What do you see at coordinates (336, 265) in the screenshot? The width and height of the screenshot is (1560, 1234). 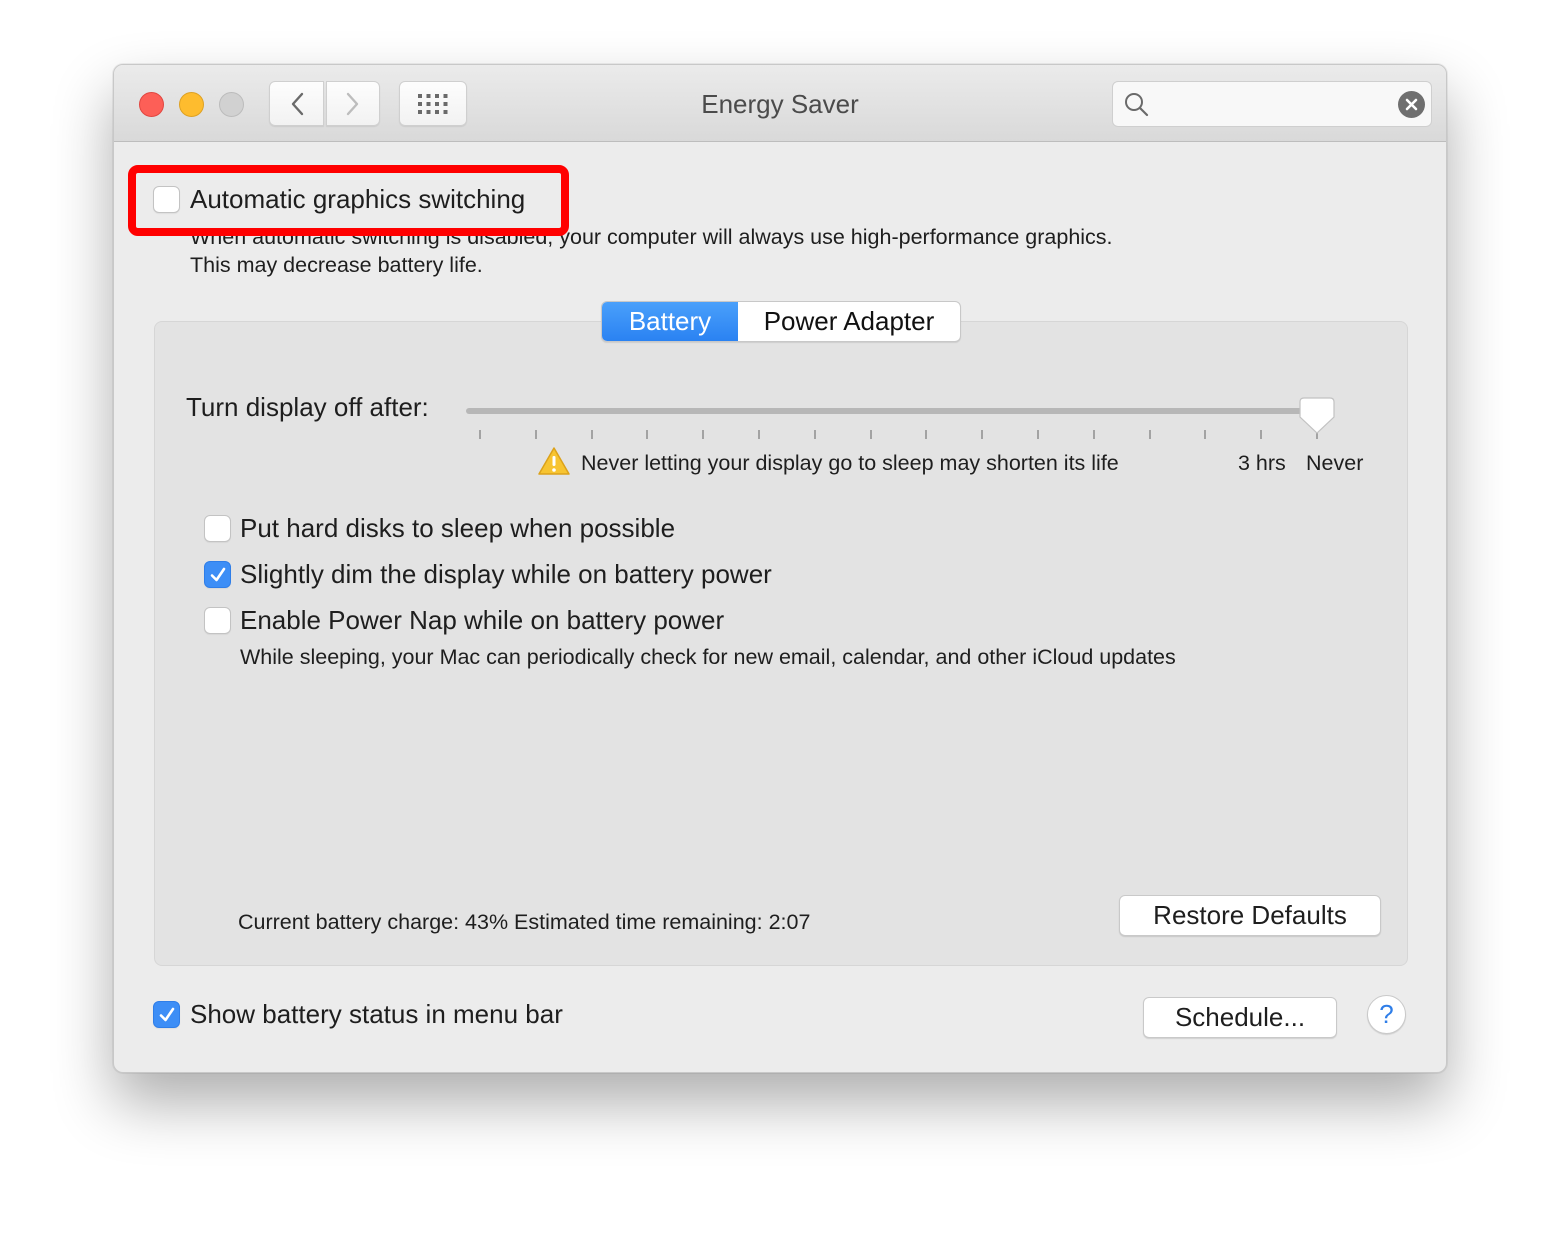 I see `graphics-description-line2: This may decrease battery life.` at bounding box center [336, 265].